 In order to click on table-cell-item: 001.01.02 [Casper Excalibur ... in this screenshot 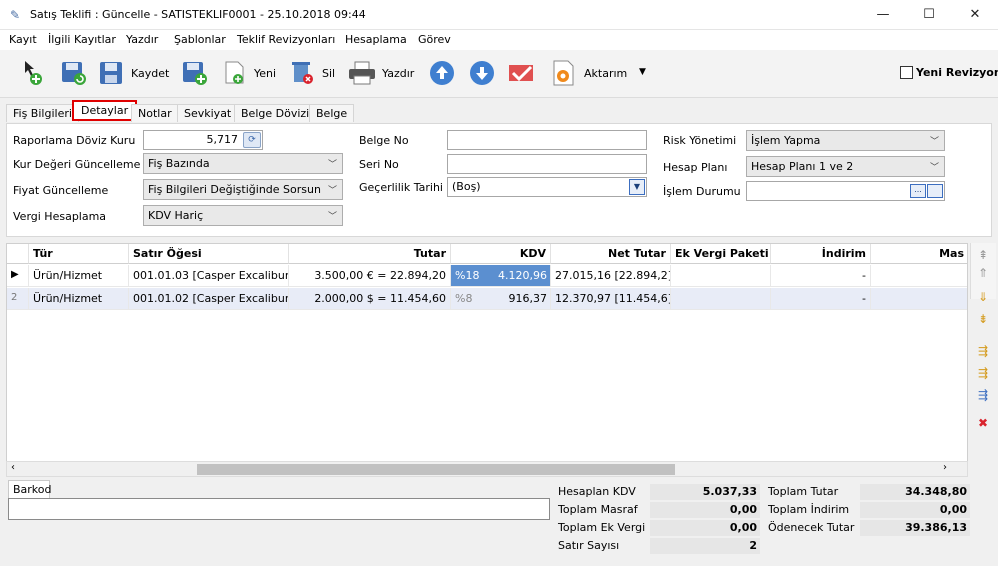, I will do `click(209, 299)`.